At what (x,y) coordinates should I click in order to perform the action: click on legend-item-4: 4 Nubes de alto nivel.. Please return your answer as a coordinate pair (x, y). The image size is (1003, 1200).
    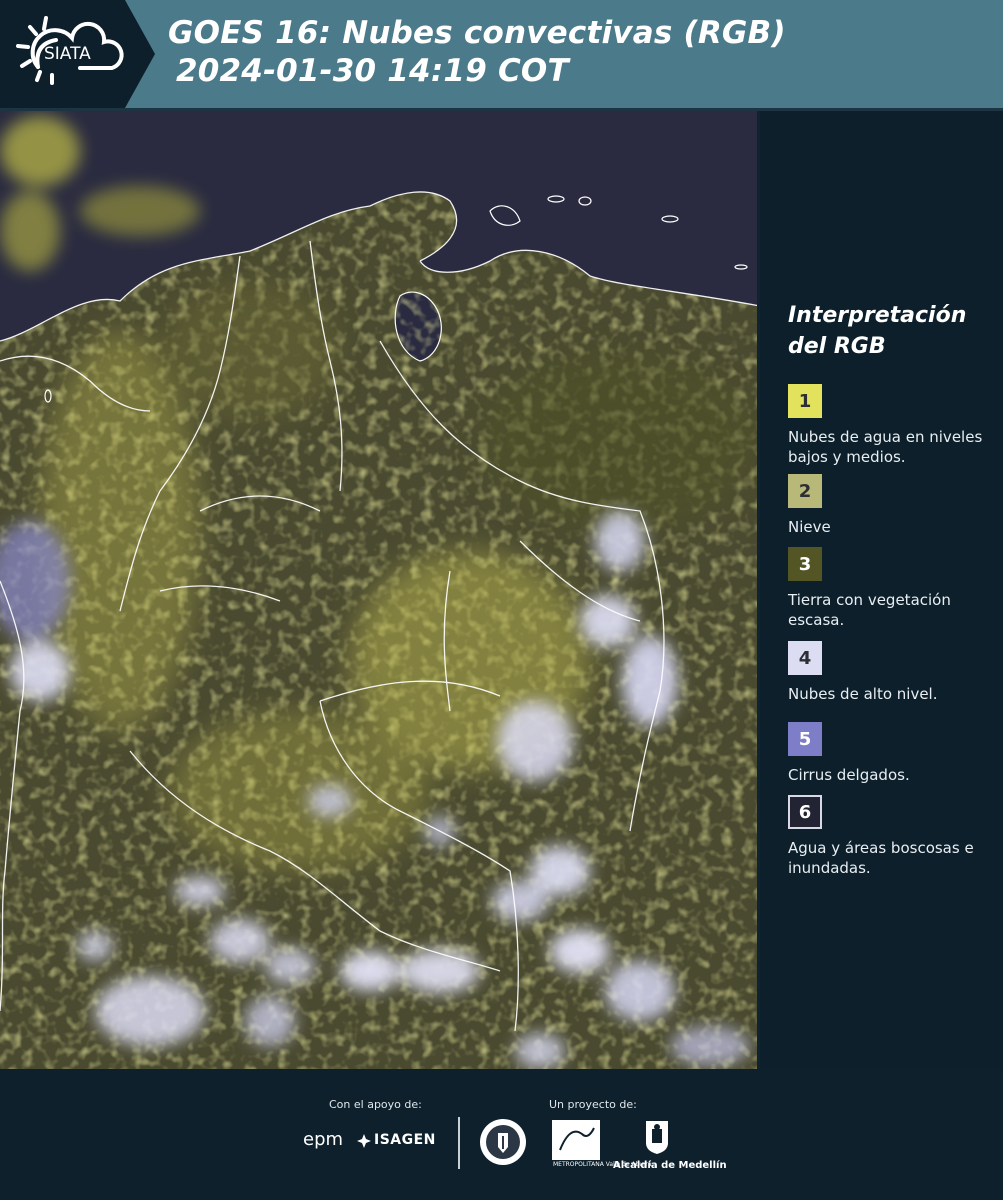
    Looking at the image, I should click on (862, 672).